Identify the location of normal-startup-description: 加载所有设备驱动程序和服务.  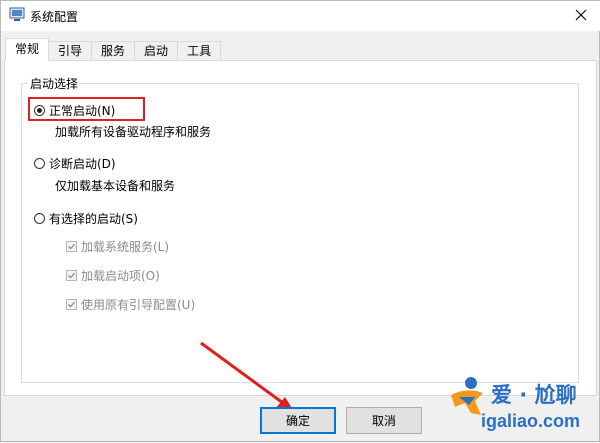
(133, 132).